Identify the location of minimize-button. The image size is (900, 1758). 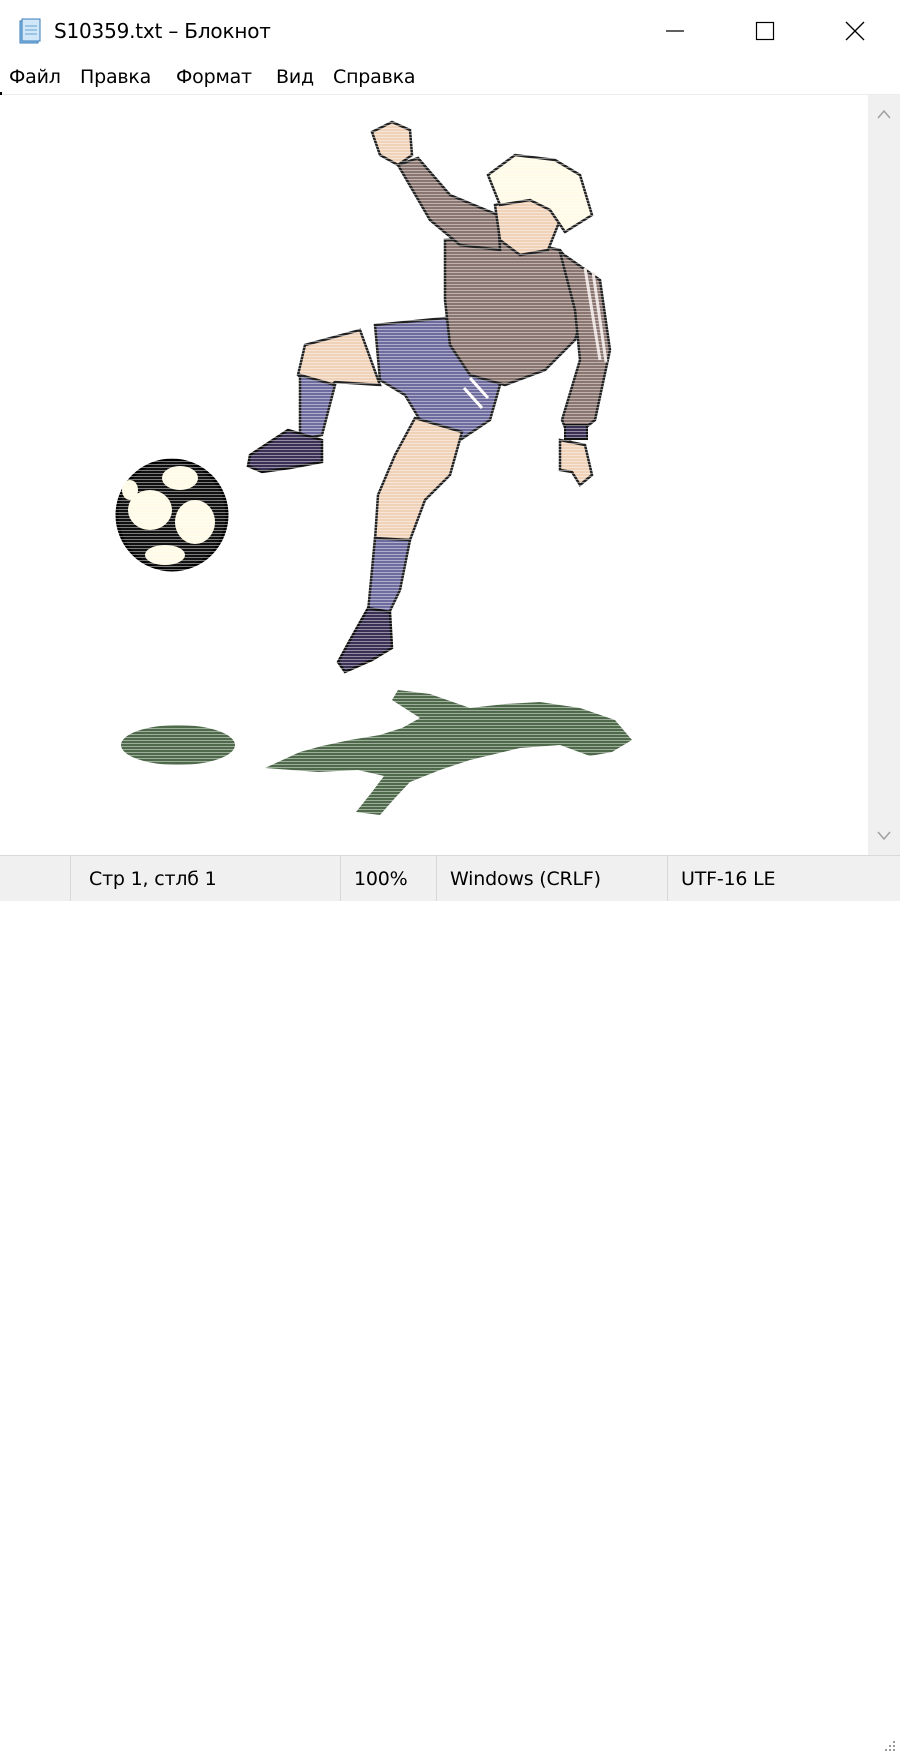
(675, 31).